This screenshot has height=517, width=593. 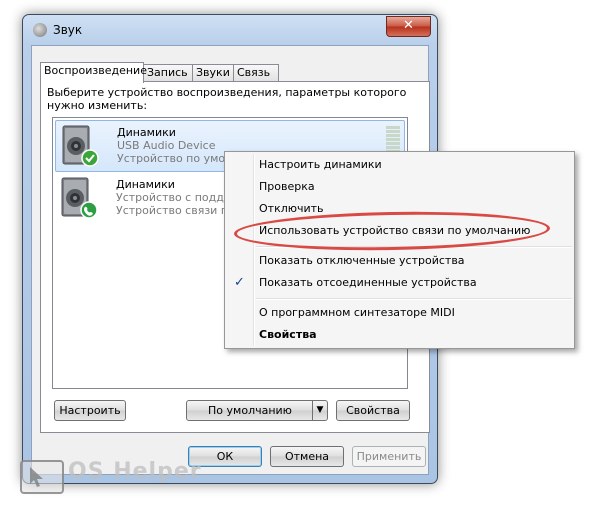 What do you see at coordinates (93, 72) in the screenshot?
I see `tab-playback: Воспроизведение` at bounding box center [93, 72].